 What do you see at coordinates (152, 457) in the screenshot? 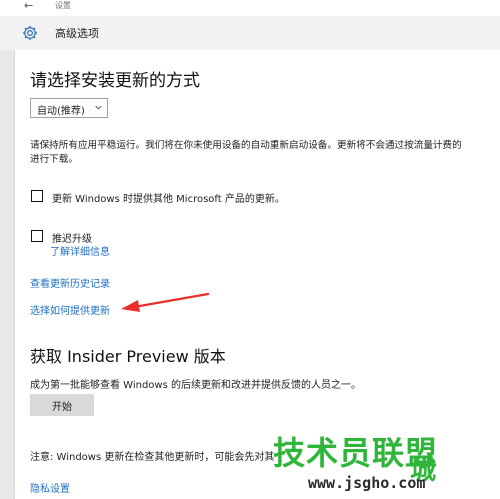
I see `privacy-note: 注意: Windows 更新在检查其他更新时，可能会先对其` at bounding box center [152, 457].